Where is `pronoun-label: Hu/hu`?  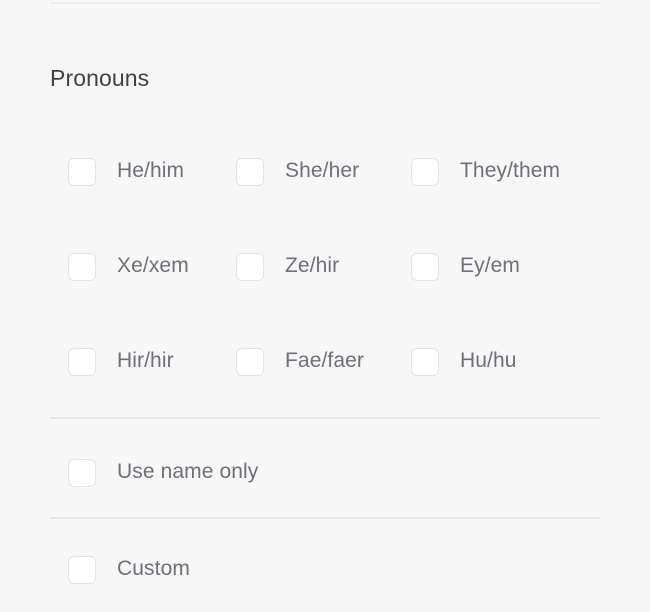 pronoun-label: Hu/hu is located at coordinates (488, 361).